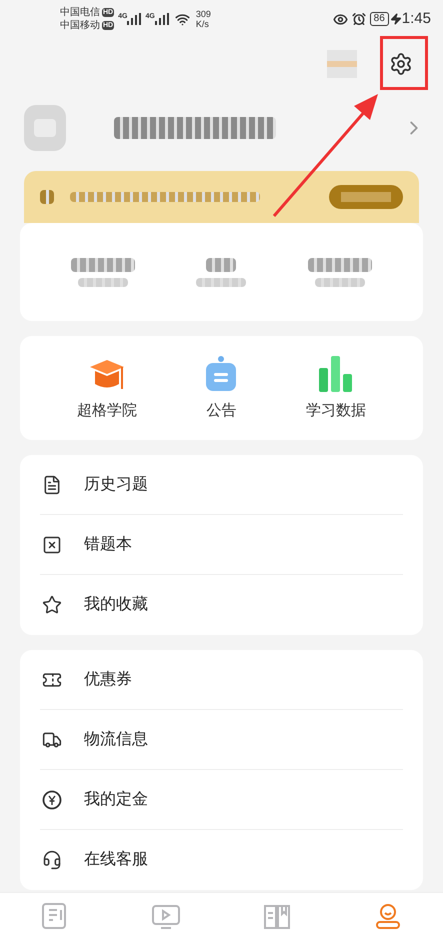 This screenshot has height=938, width=443. What do you see at coordinates (52, 605) in the screenshot?
I see `star-icon` at bounding box center [52, 605].